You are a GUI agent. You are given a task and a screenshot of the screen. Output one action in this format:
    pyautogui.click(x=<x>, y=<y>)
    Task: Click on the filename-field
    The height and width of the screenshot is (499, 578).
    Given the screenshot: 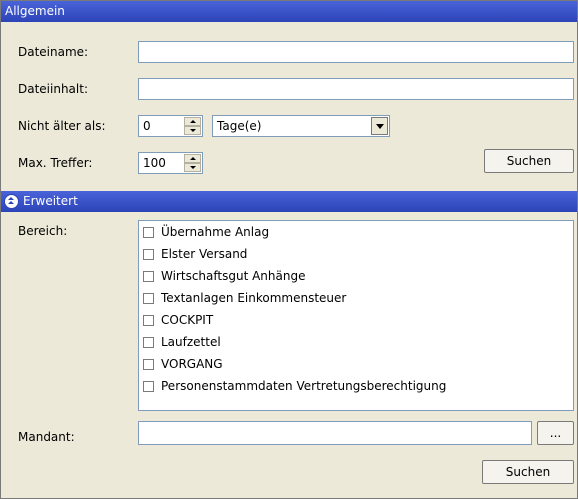 What is the action you would take?
    pyautogui.click(x=356, y=52)
    